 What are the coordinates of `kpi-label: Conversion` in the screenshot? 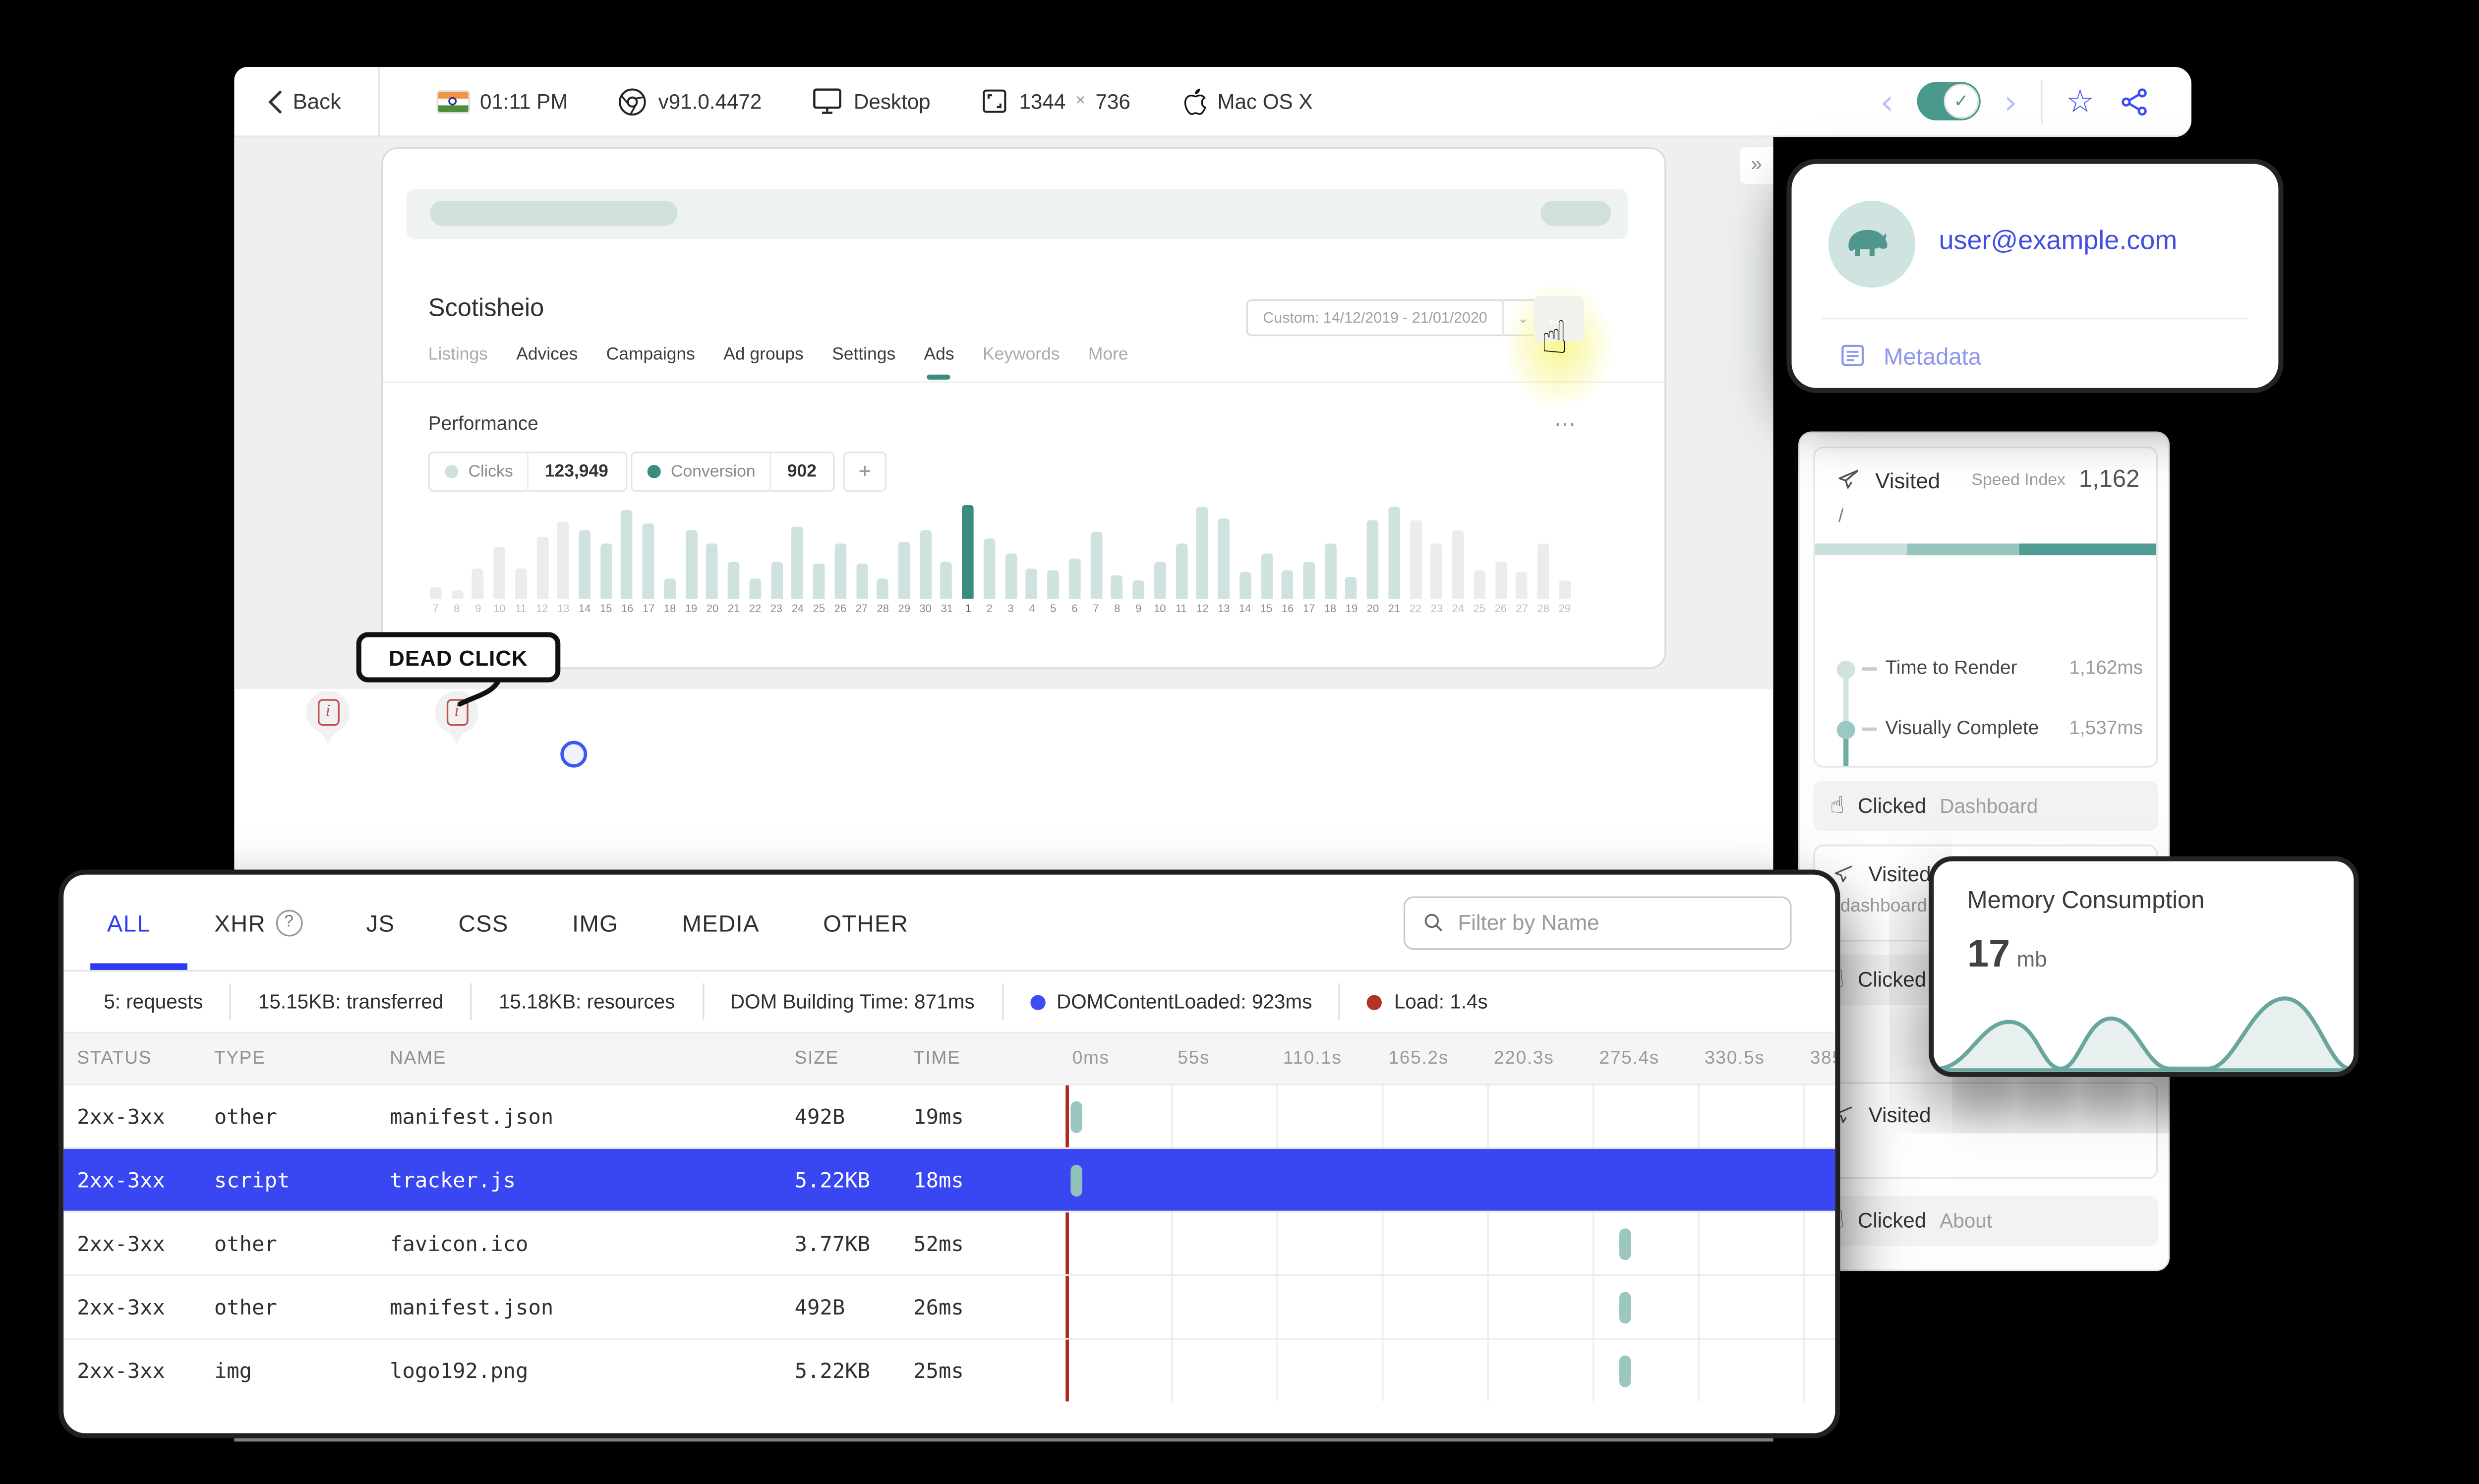 It's located at (713, 471).